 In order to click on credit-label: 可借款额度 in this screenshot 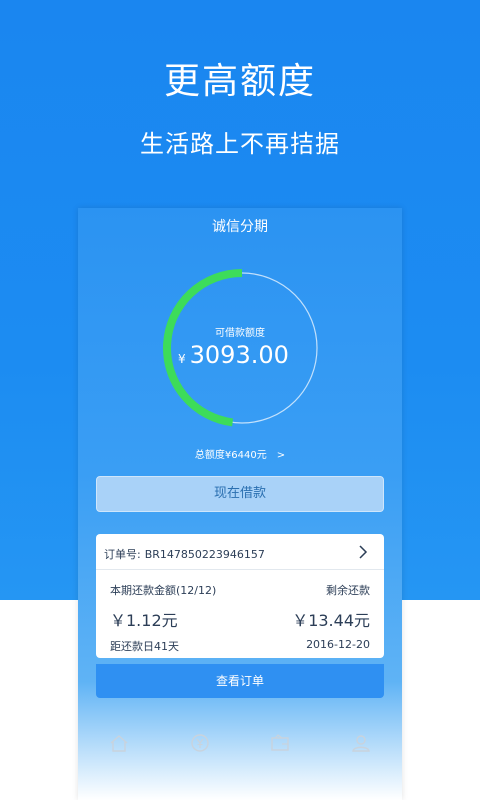, I will do `click(240, 333)`.